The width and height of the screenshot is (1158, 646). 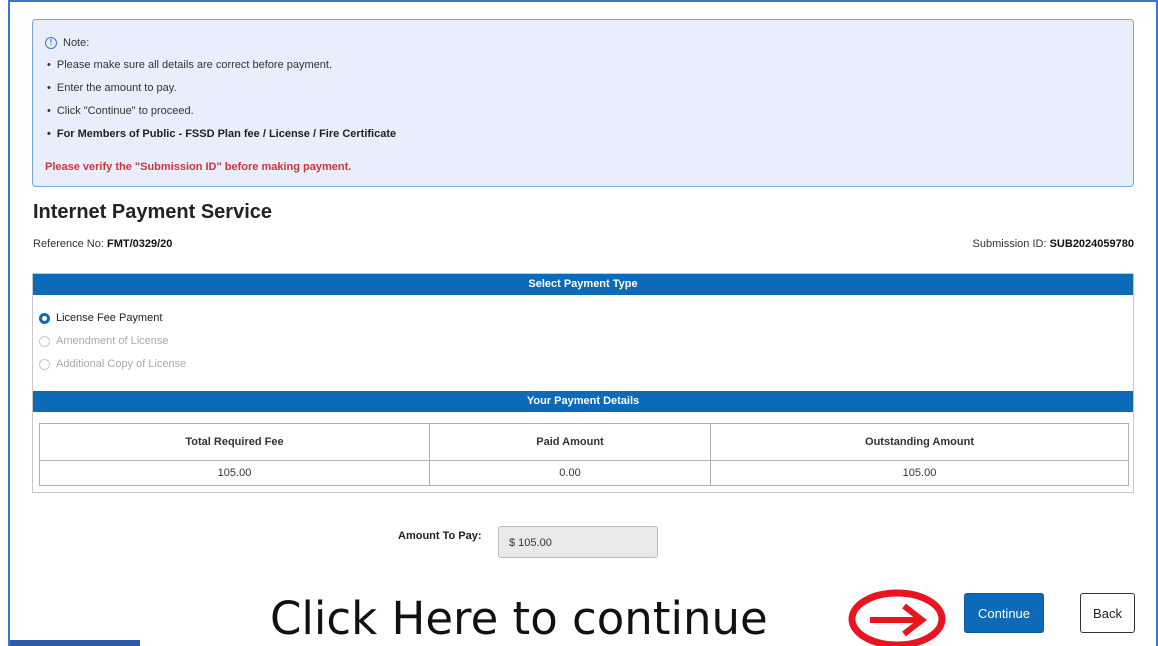 I want to click on radio-license-fee-payment: License Fee Payment, so click(x=100, y=318).